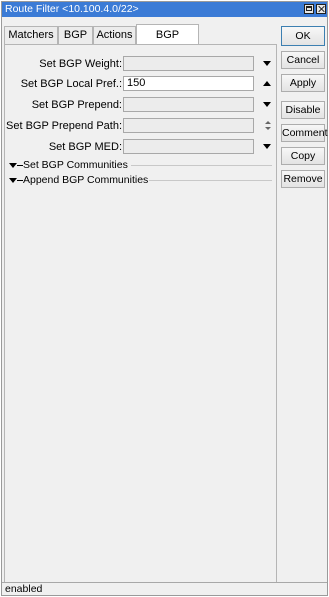 The height and width of the screenshot is (597, 329). Describe the element at coordinates (75, 35) in the screenshot. I see `tab-bgp: BGP` at that location.